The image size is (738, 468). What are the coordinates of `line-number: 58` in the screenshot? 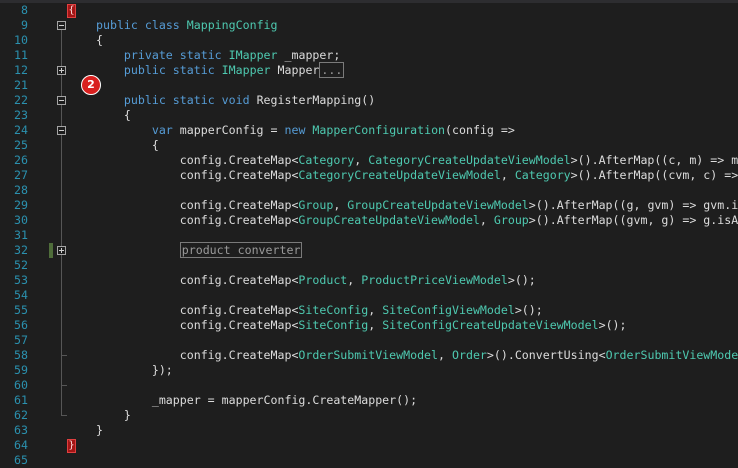 It's located at (21, 355).